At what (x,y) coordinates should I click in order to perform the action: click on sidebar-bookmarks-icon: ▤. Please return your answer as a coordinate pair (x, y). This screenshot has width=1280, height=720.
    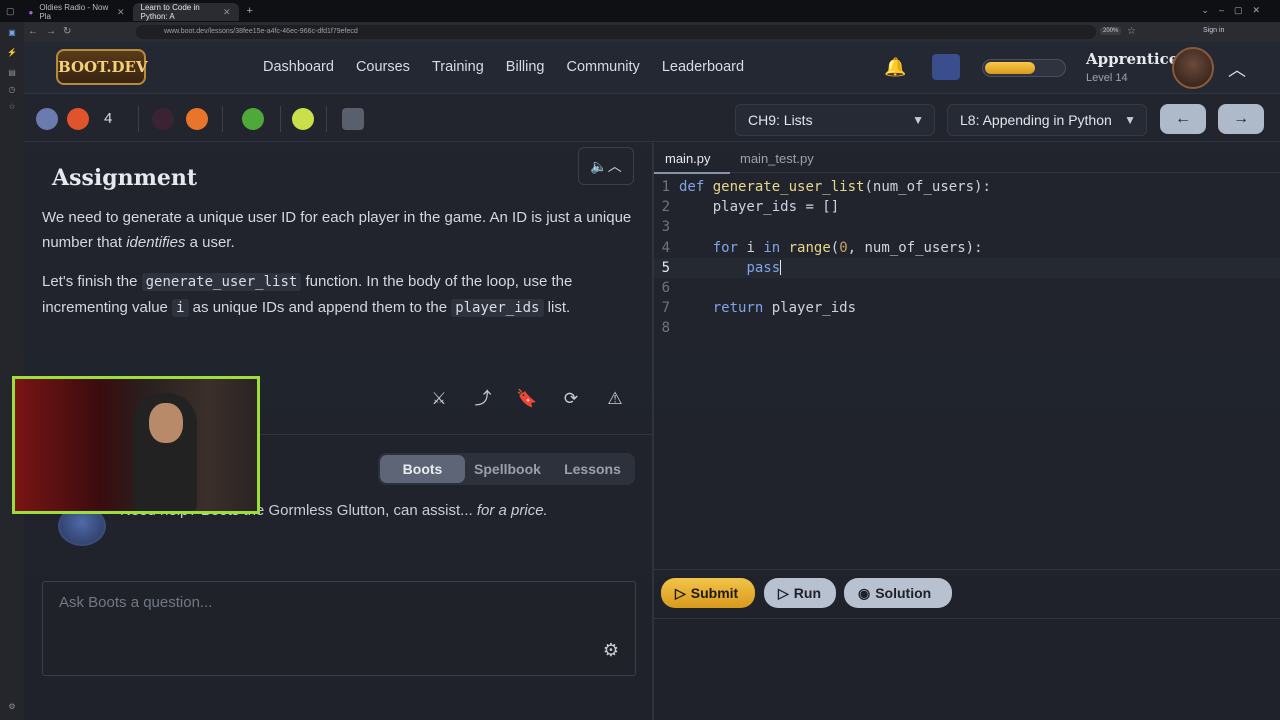
    Looking at the image, I should click on (12, 73).